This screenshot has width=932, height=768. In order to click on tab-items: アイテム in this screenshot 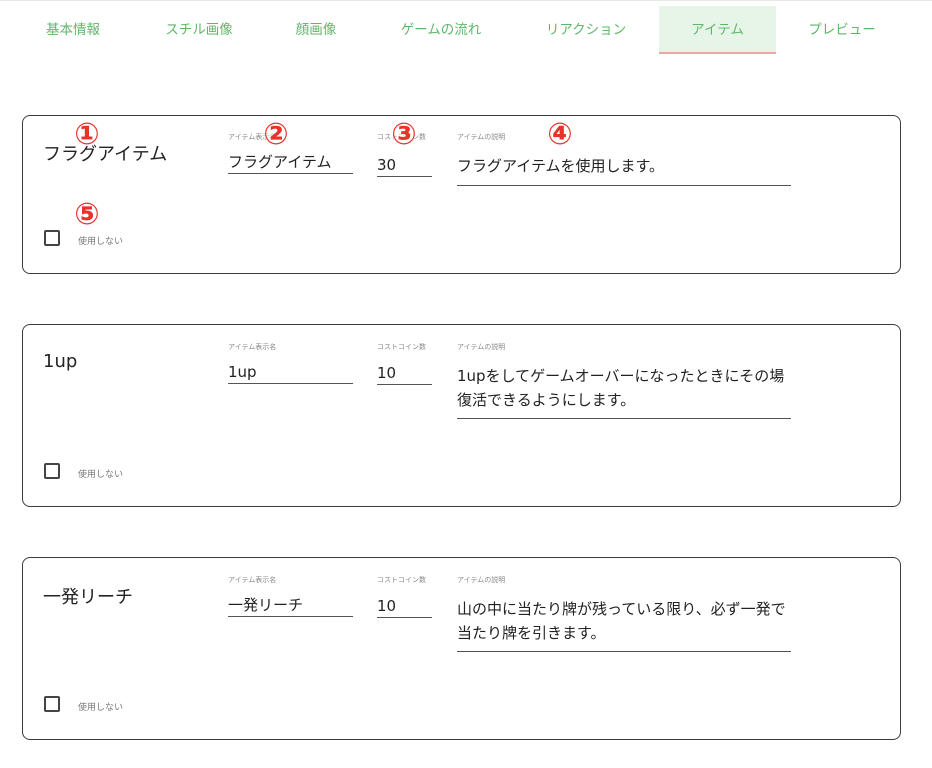, I will do `click(717, 30)`.